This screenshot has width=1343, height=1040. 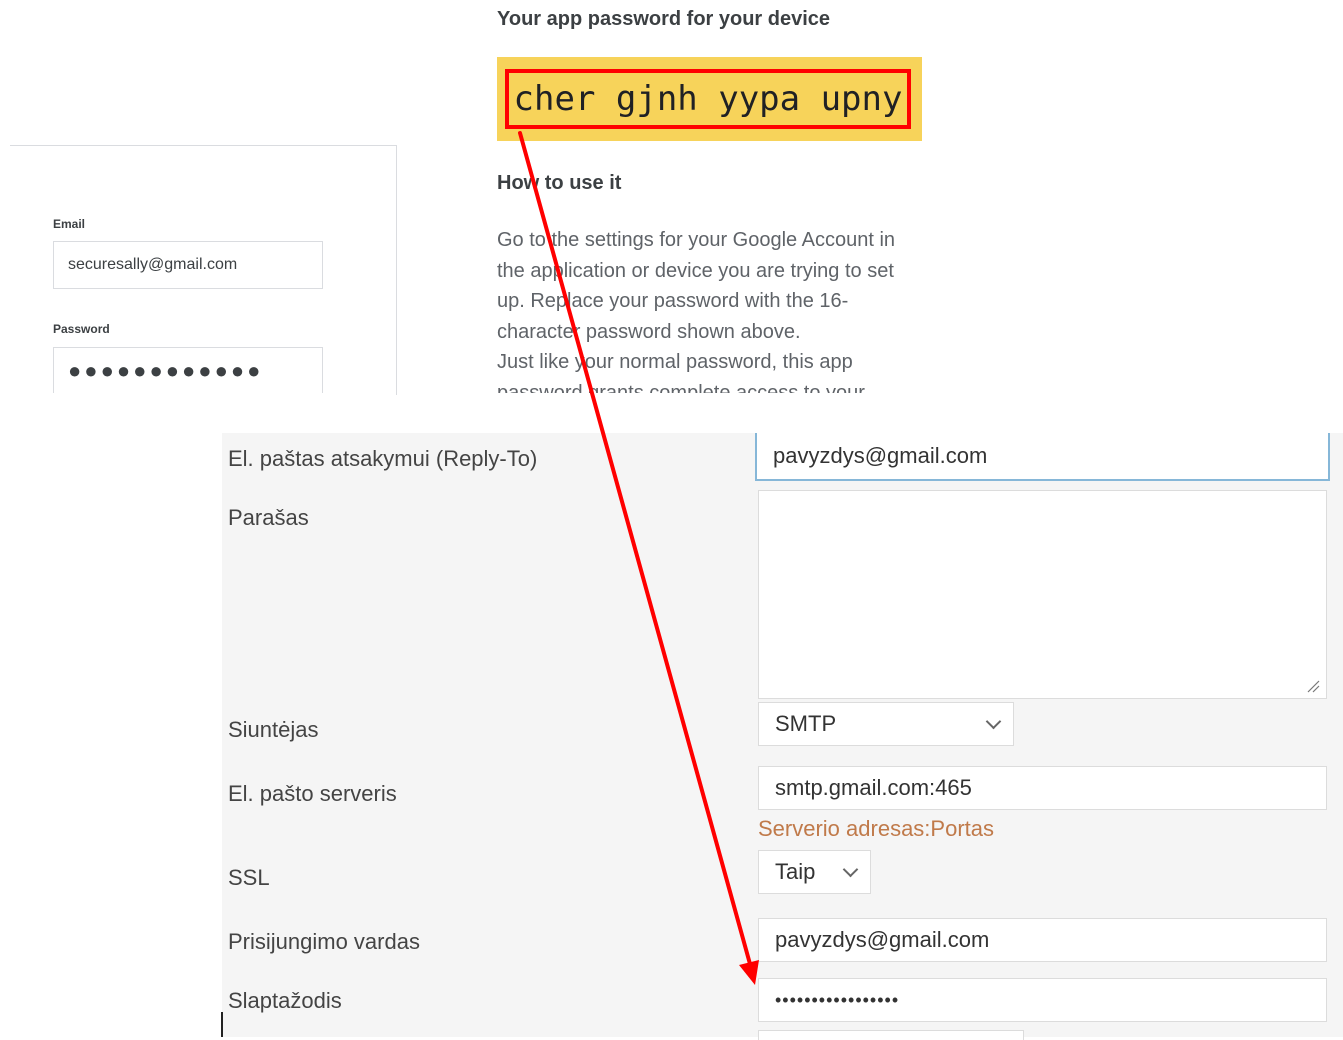 What do you see at coordinates (312, 793) in the screenshot?
I see `server-label: El. pašto serveris` at bounding box center [312, 793].